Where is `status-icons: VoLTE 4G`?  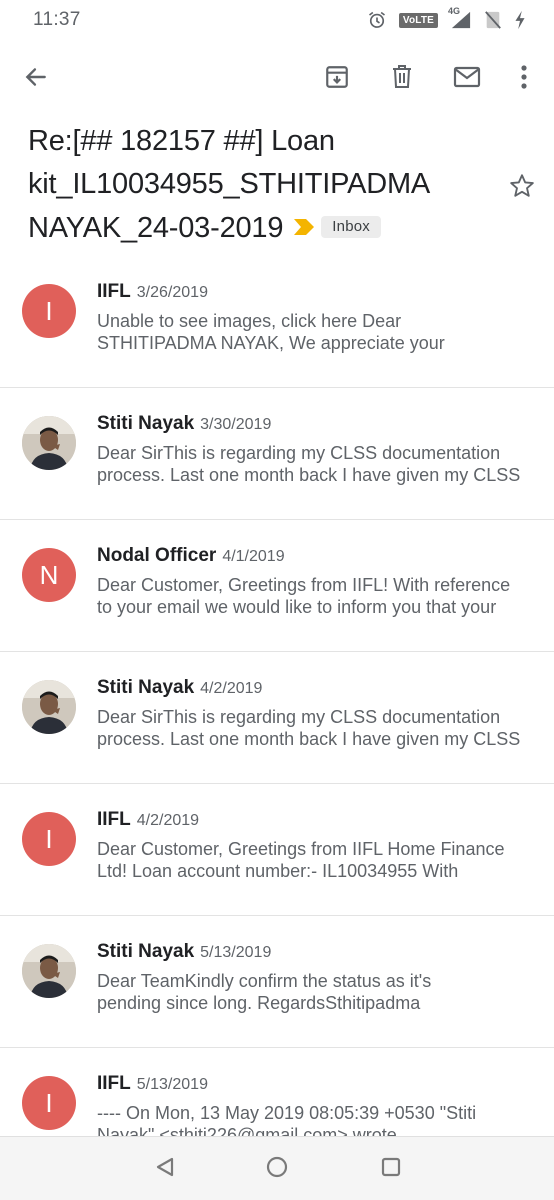
status-icons: VoLTE 4G is located at coordinates (446, 18).